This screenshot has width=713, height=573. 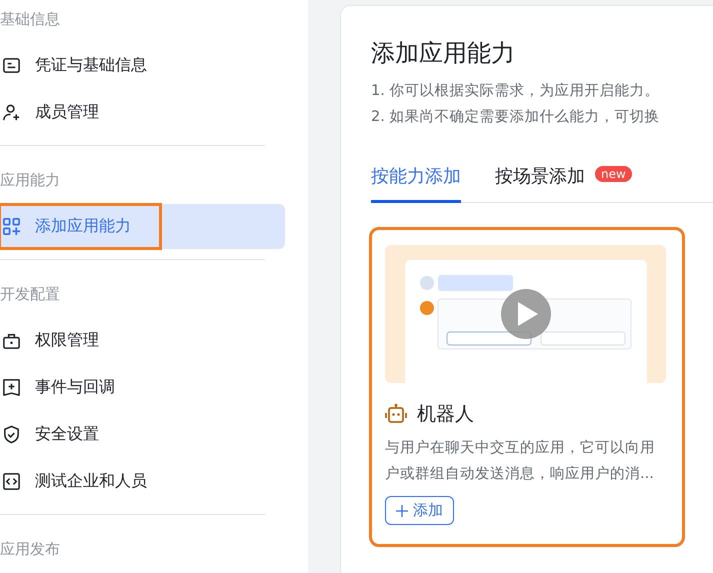 I want to click on sidebar-item: 测试企业和人员, so click(x=142, y=481).